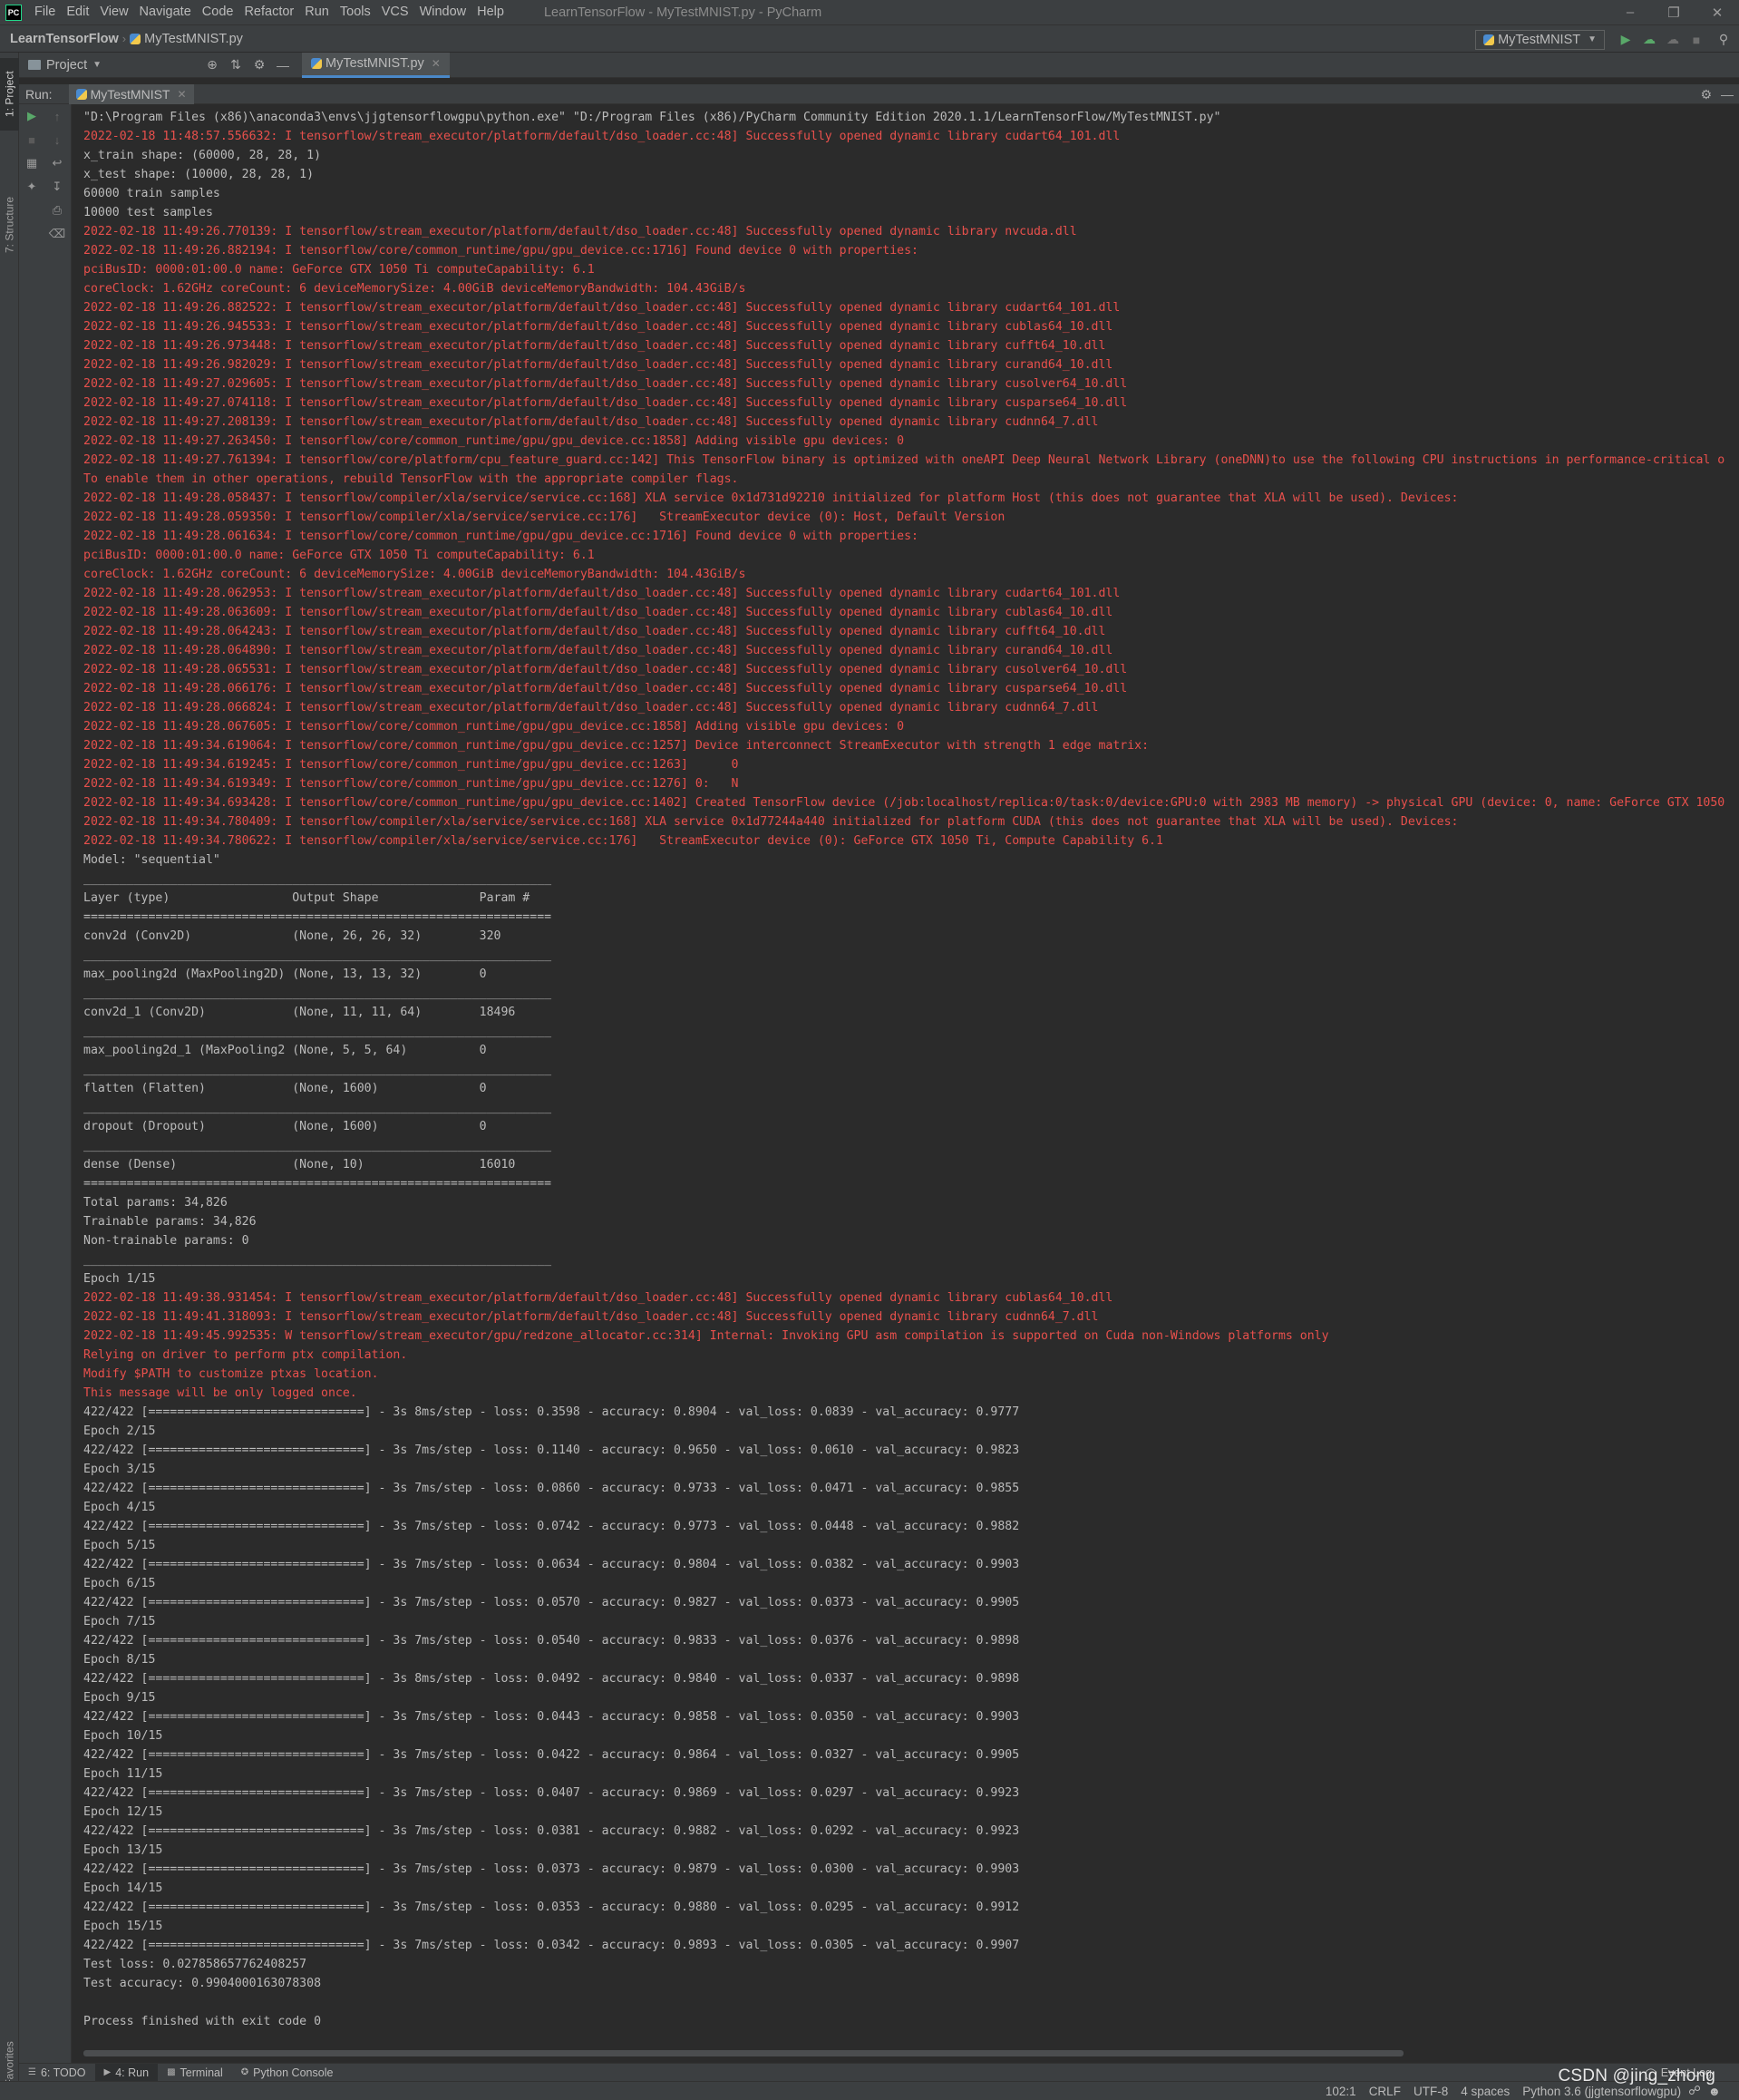 The image size is (1739, 2100). I want to click on terminal-tool-tab: ▩ Terminal, so click(195, 2073).